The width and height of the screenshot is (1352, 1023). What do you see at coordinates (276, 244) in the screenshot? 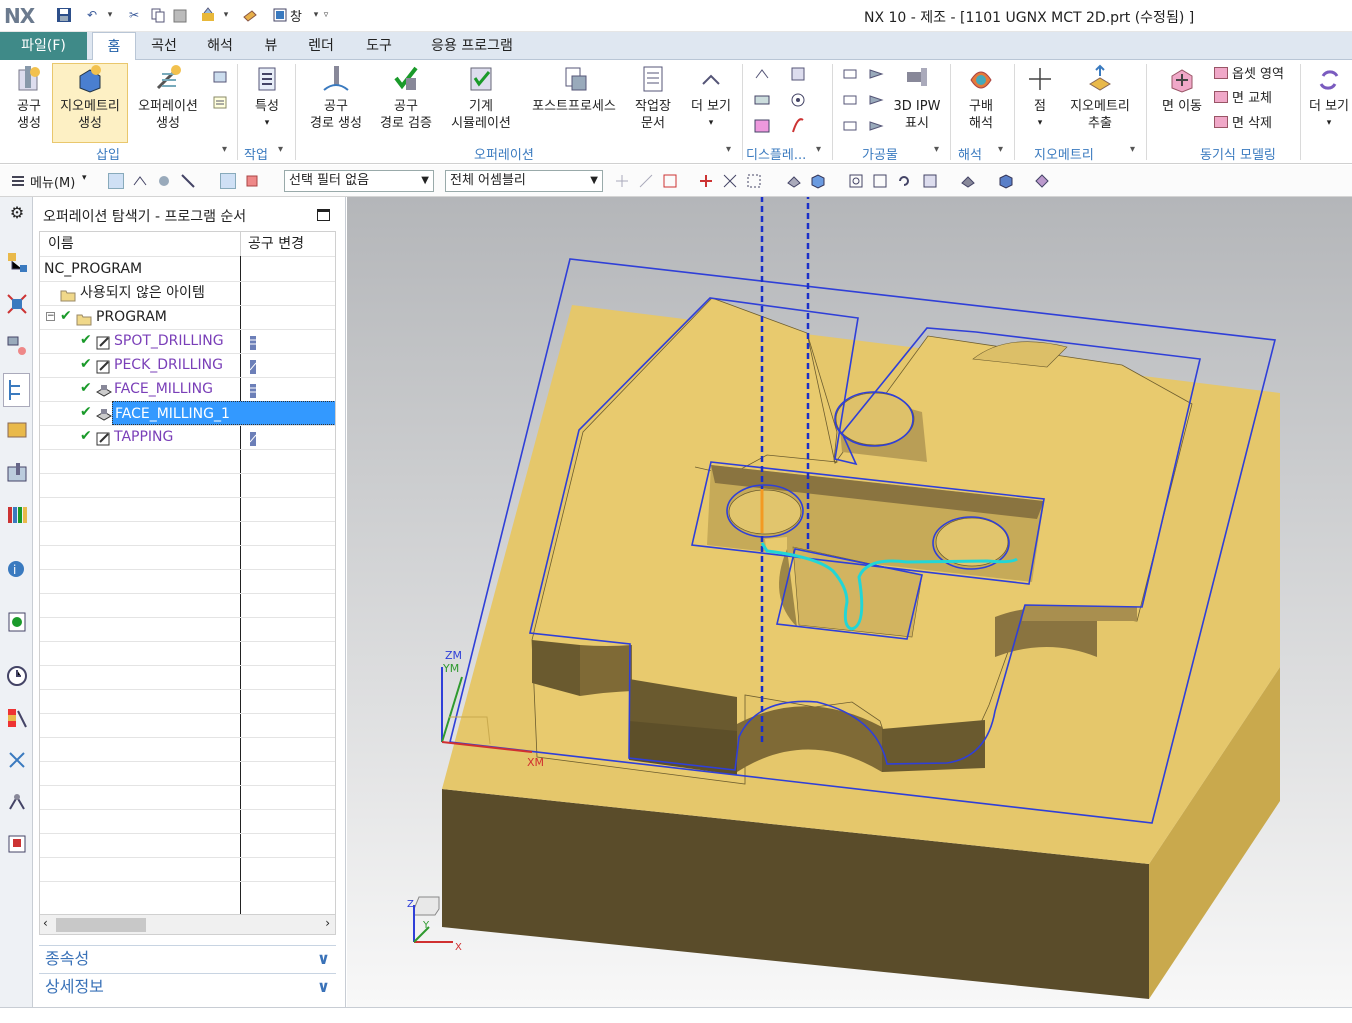
I see `column-header-tool-change: 공구 변경` at bounding box center [276, 244].